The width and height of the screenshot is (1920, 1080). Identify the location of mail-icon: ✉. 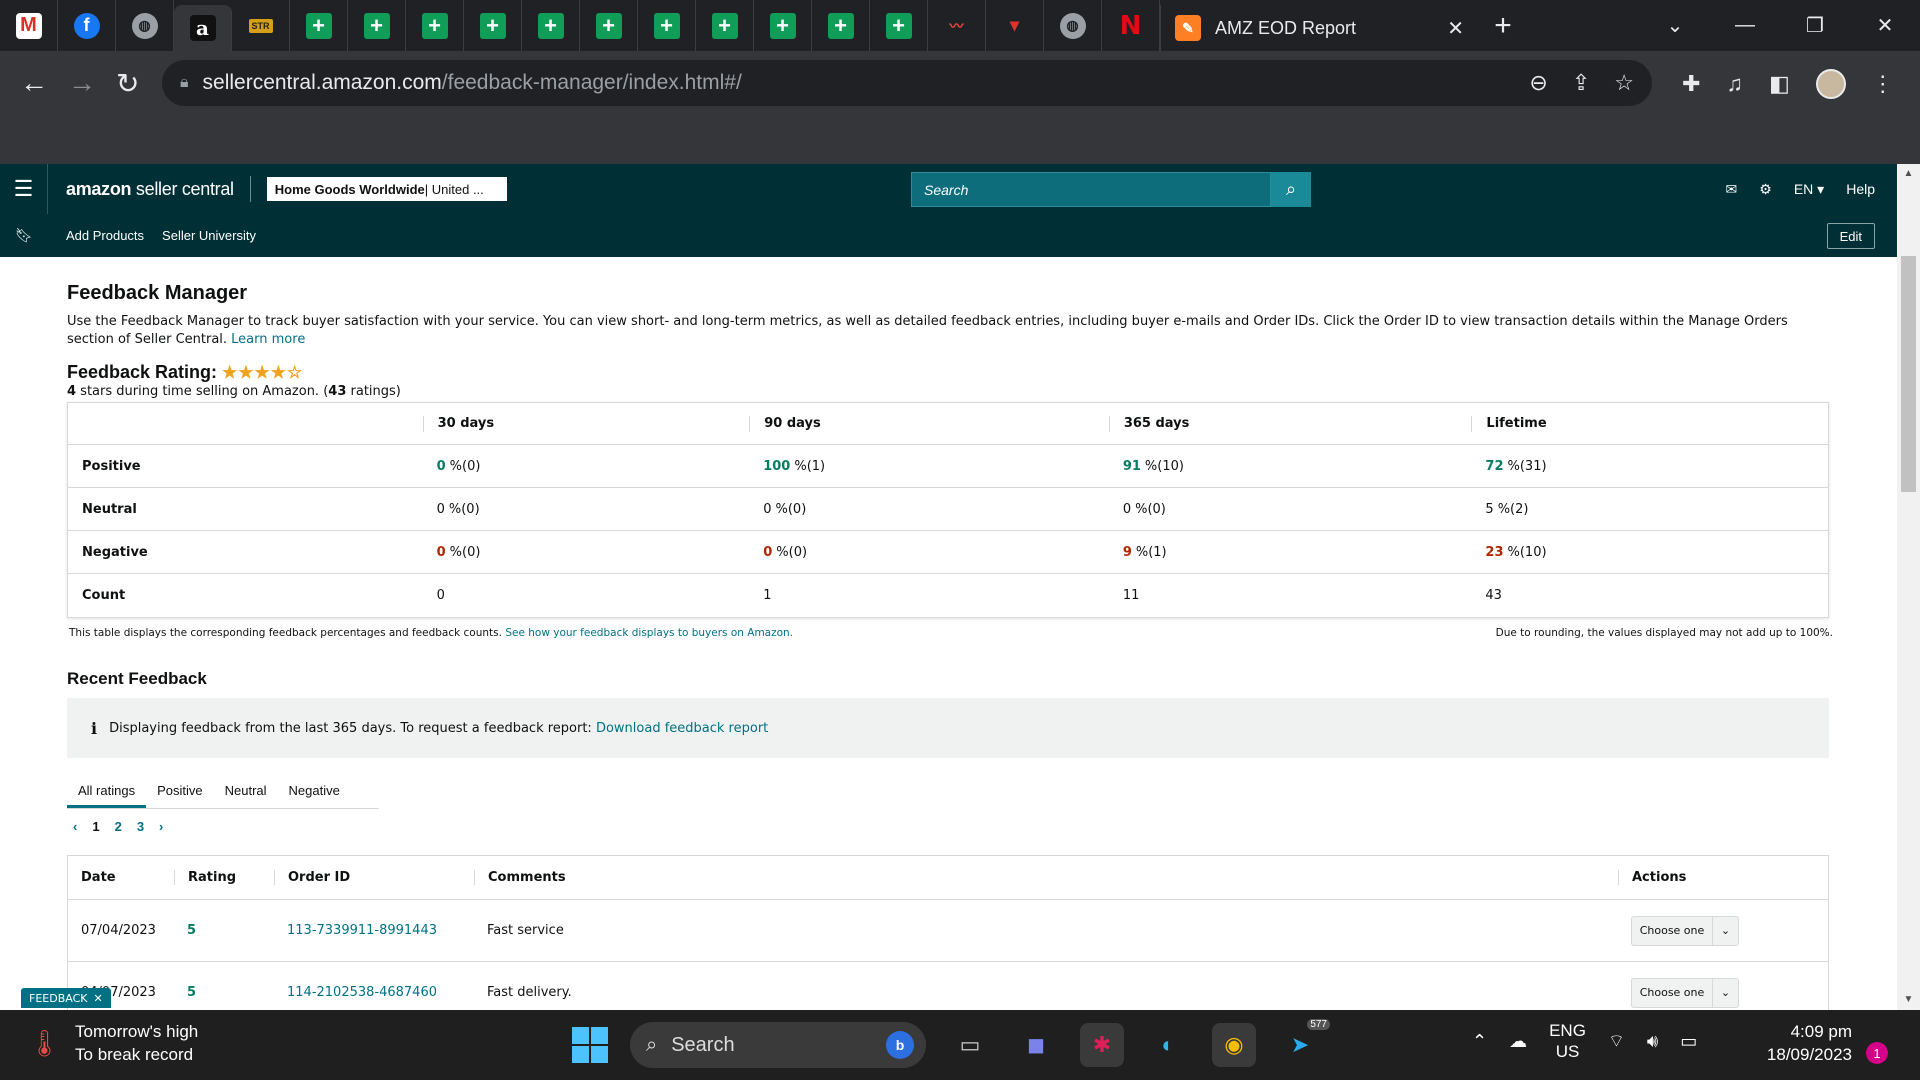
(1732, 189).